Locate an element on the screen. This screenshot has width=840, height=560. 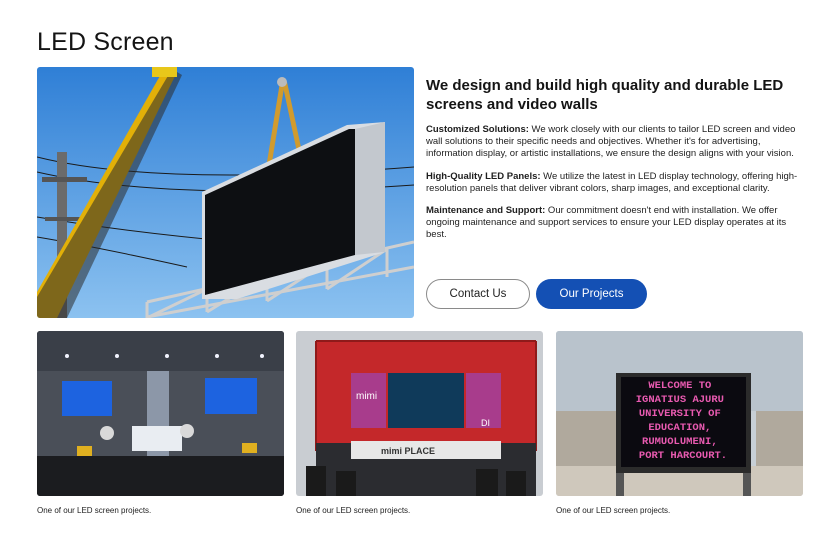
gallery-image-event: mimi DI mimi PLACE is located at coordinates (419, 413).